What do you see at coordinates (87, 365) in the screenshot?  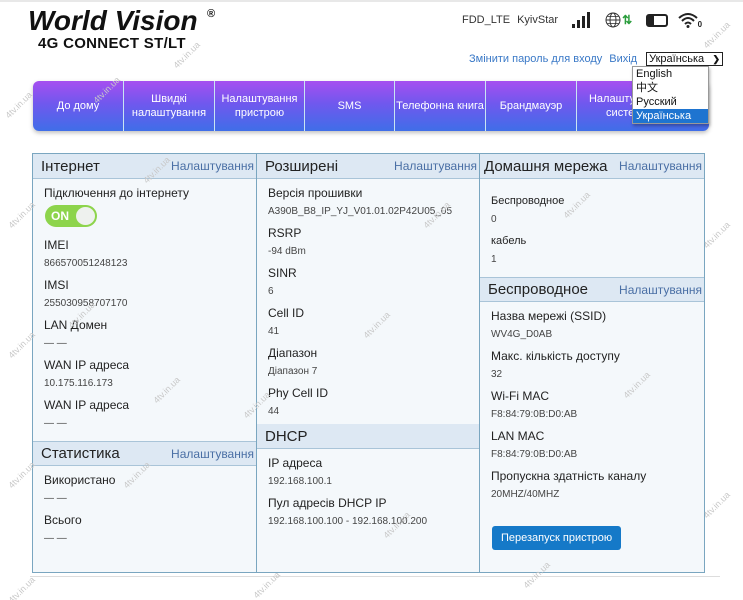 I see `wan-ip-label: WAN IP адреса` at bounding box center [87, 365].